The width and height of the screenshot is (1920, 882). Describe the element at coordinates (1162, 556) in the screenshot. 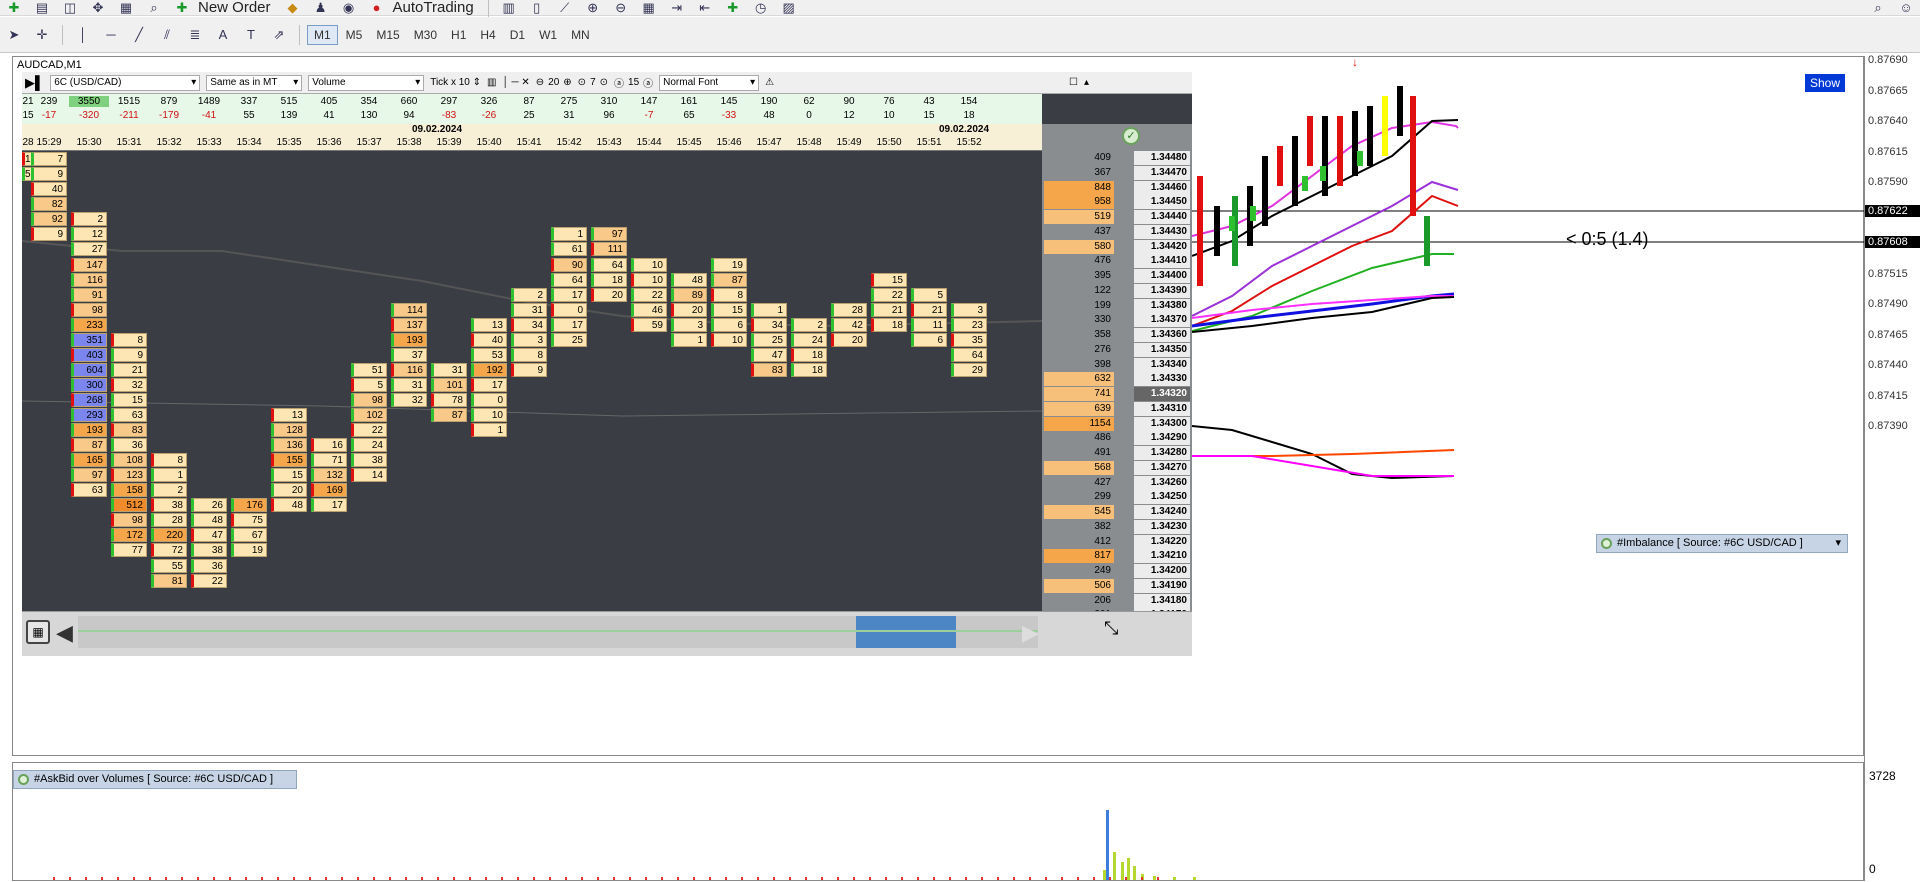

I see `ladder-price: 1.34210` at that location.